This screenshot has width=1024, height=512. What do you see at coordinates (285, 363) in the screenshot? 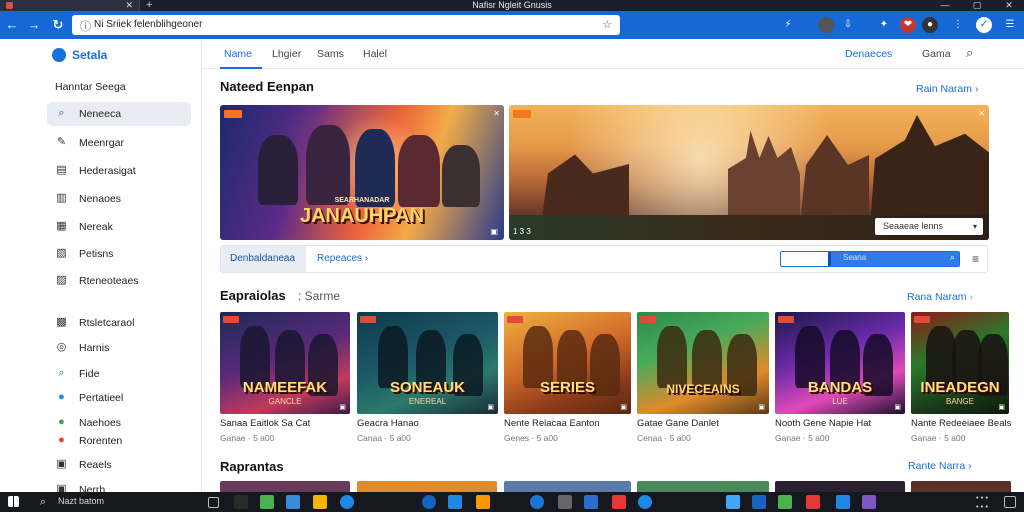
I see `game-card-thumbnail: NAMEEFAK GANCLE ▣` at bounding box center [285, 363].